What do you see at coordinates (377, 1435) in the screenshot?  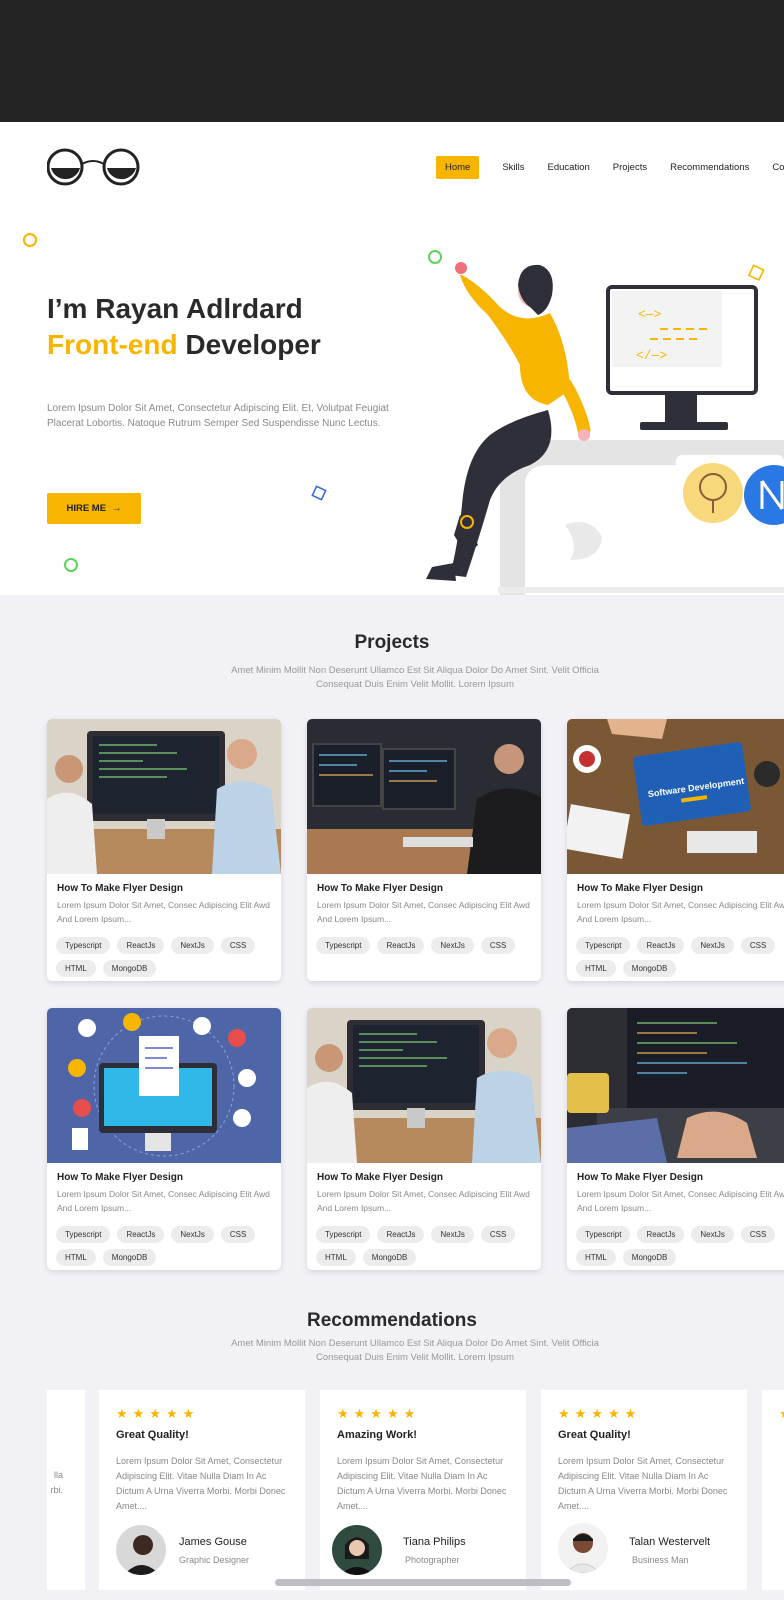 I see `recommendation-title: Amazing Work!` at bounding box center [377, 1435].